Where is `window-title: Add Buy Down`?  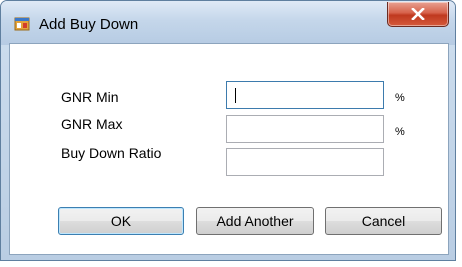 window-title: Add Buy Down is located at coordinates (89, 24).